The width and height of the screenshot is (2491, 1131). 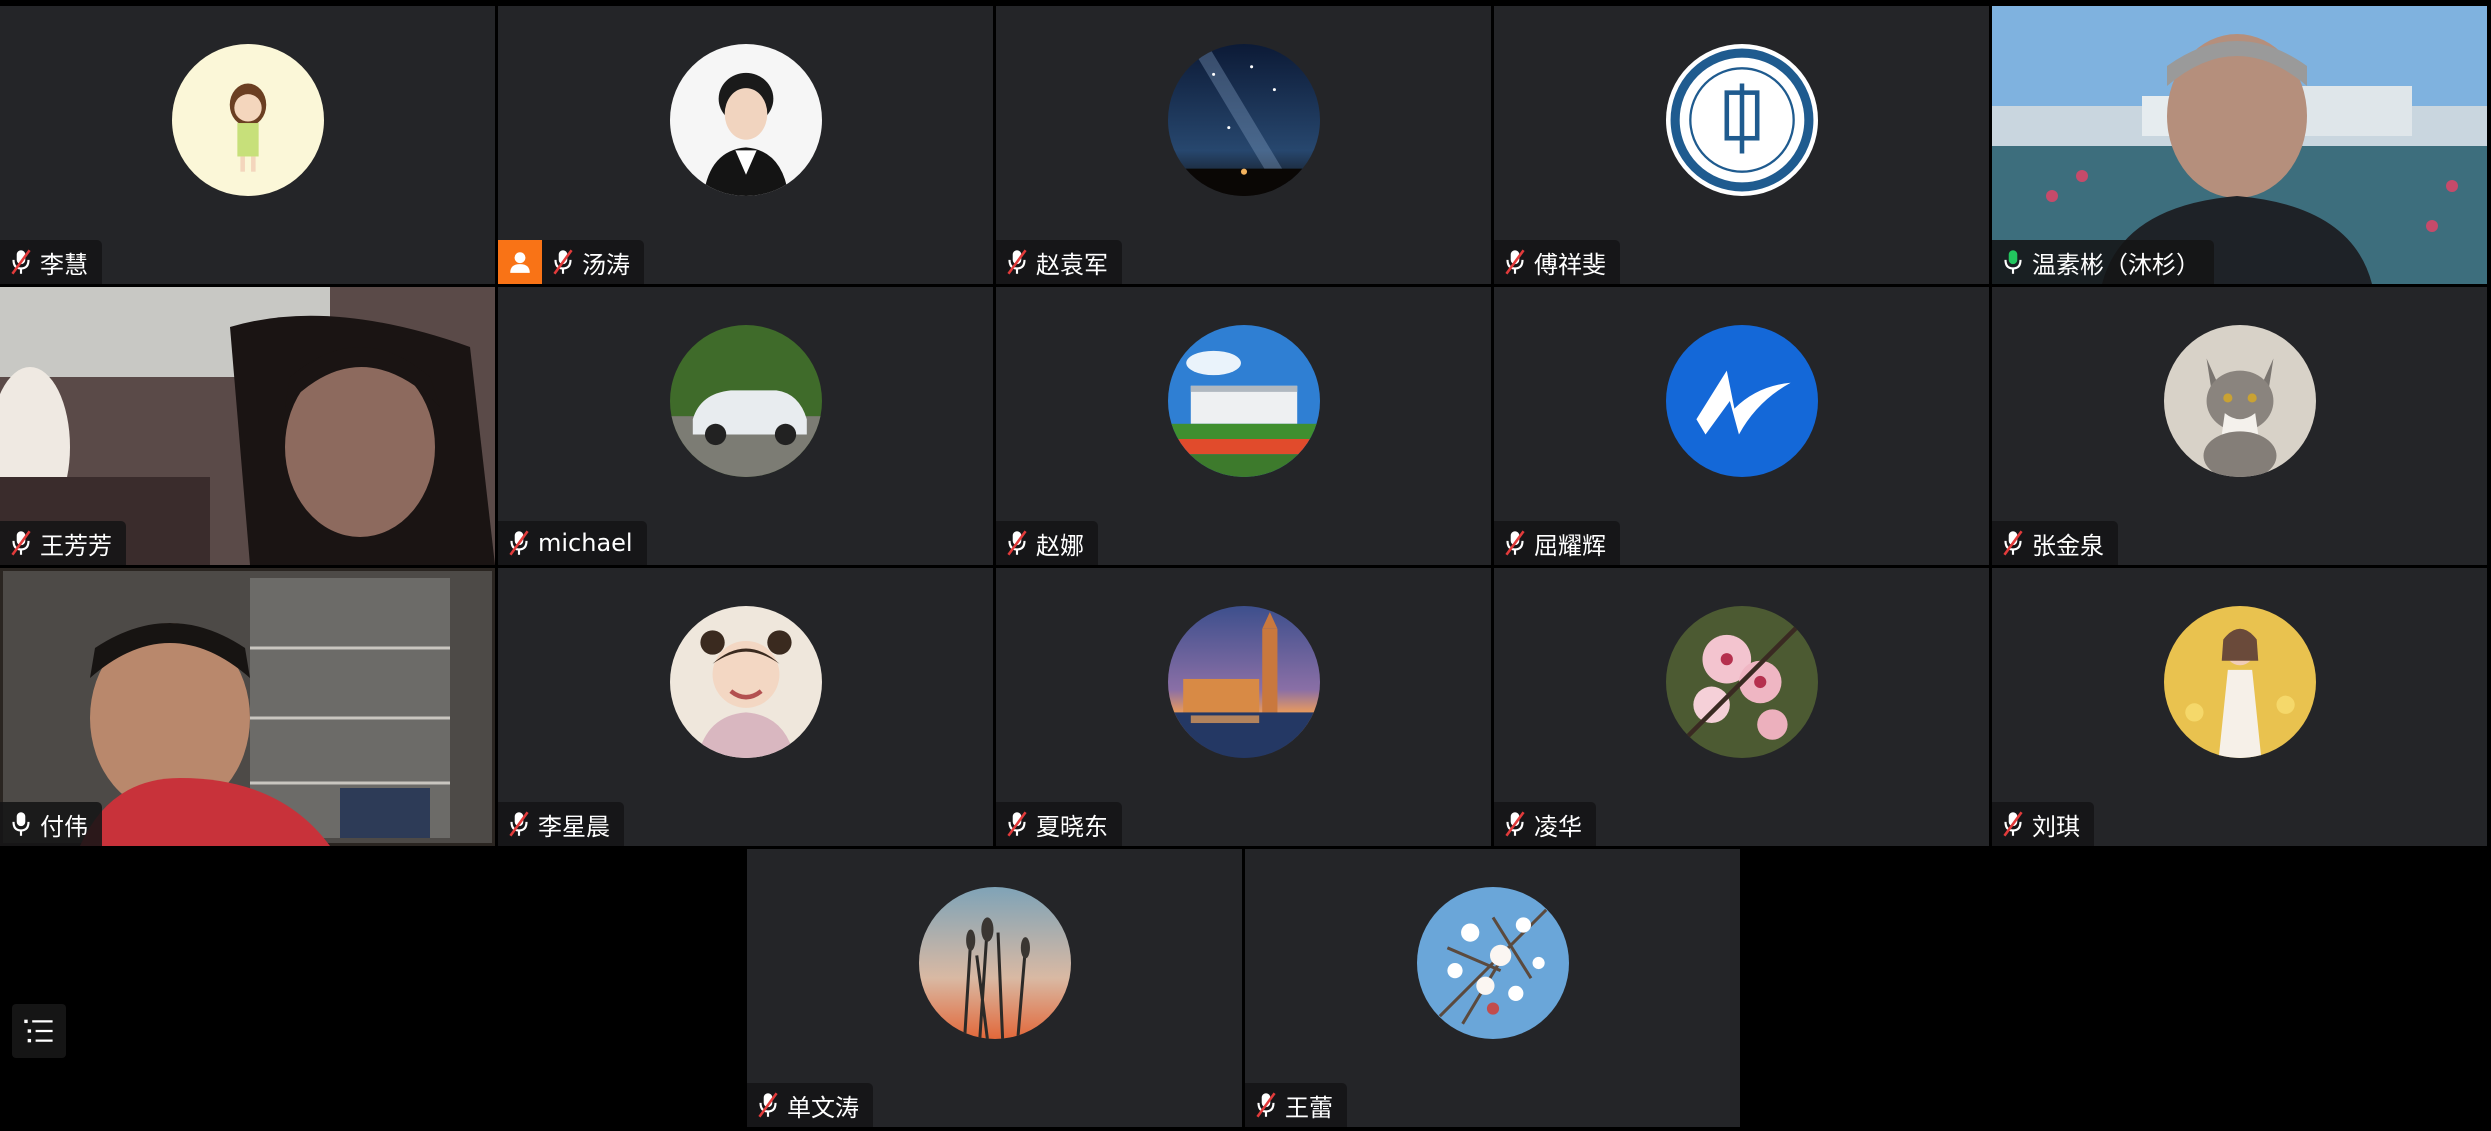 I want to click on nameplate: 李星晨, so click(x=561, y=824).